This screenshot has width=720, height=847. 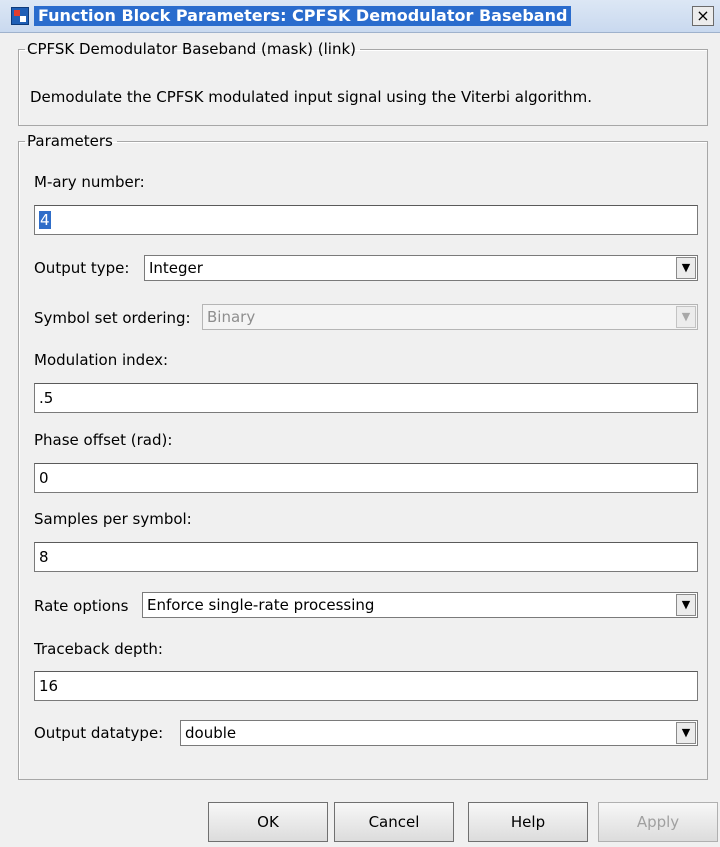 What do you see at coordinates (211, 733) in the screenshot?
I see `output-datatype-value: double` at bounding box center [211, 733].